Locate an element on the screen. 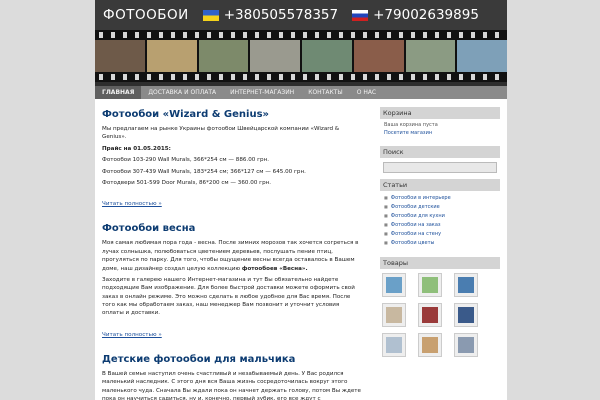  widget-body: Ваша корзина пуста Посетите магазин is located at coordinates (440, 129).